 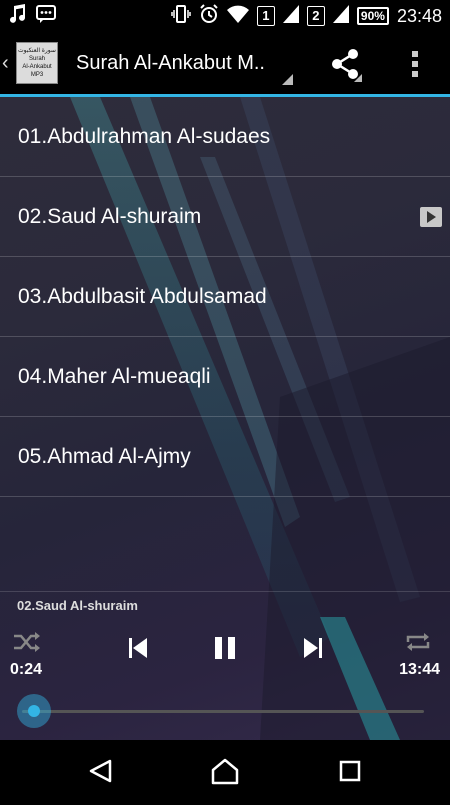 I want to click on logo-text-arabic: سورة العنكبوت, so click(x=37, y=51).